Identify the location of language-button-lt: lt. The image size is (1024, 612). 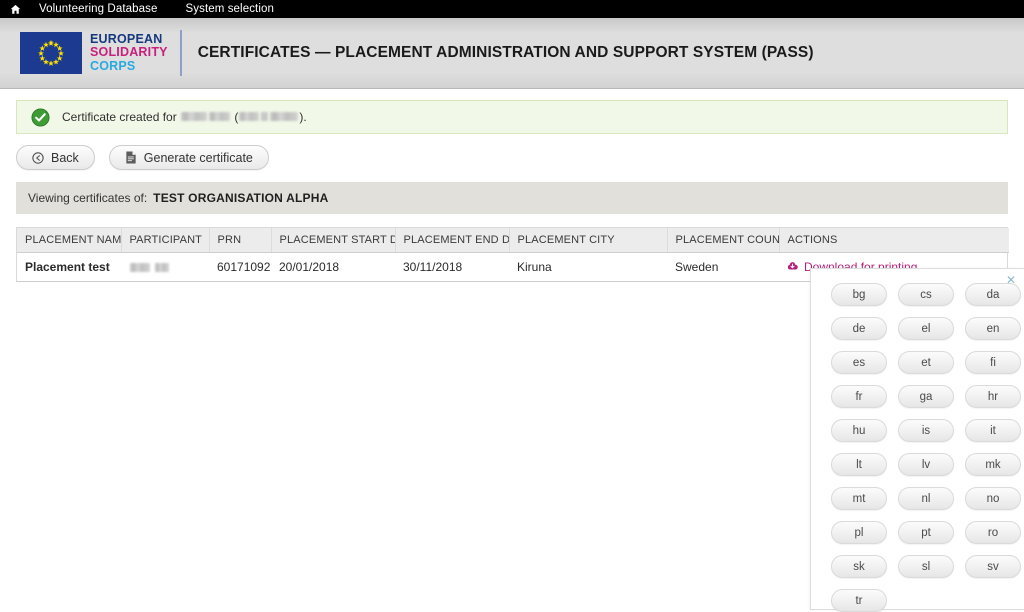
(859, 464).